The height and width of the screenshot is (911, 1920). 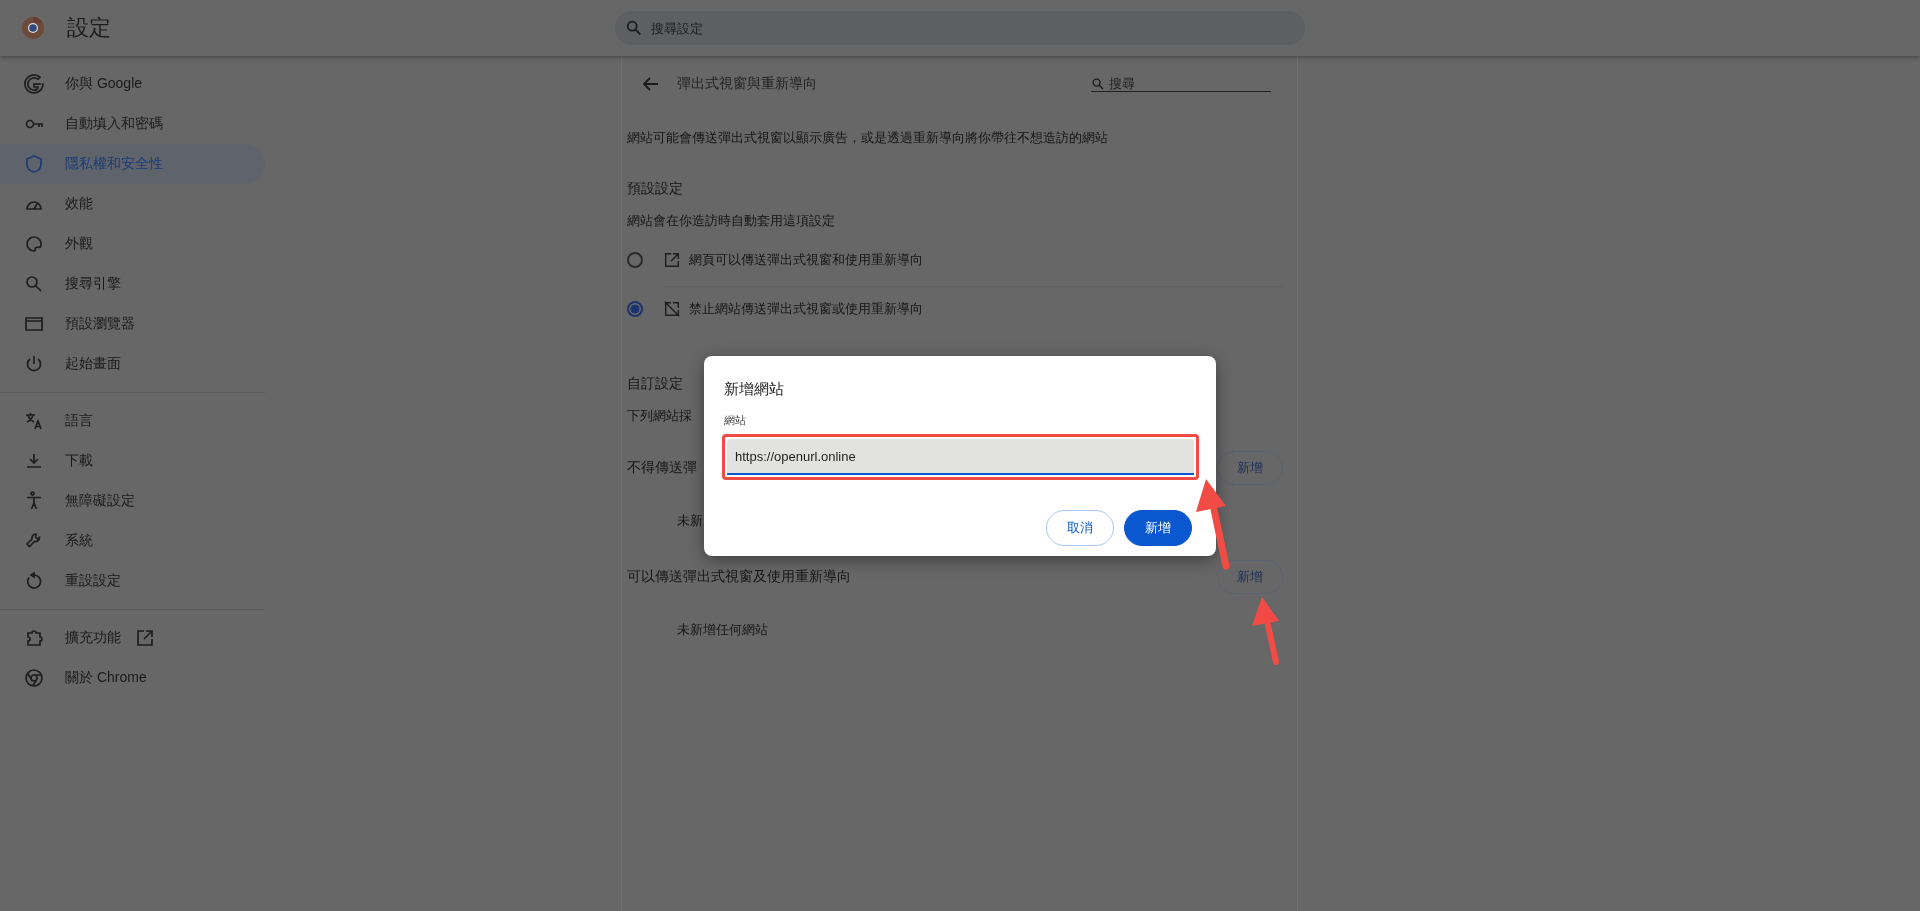 What do you see at coordinates (662, 468) in the screenshot?
I see `list-title: 不得傳送彈` at bounding box center [662, 468].